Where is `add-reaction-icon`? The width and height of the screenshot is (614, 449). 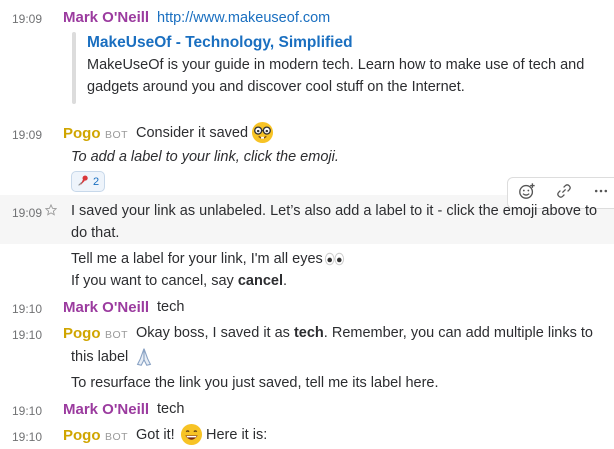 add-reaction-icon is located at coordinates (527, 193).